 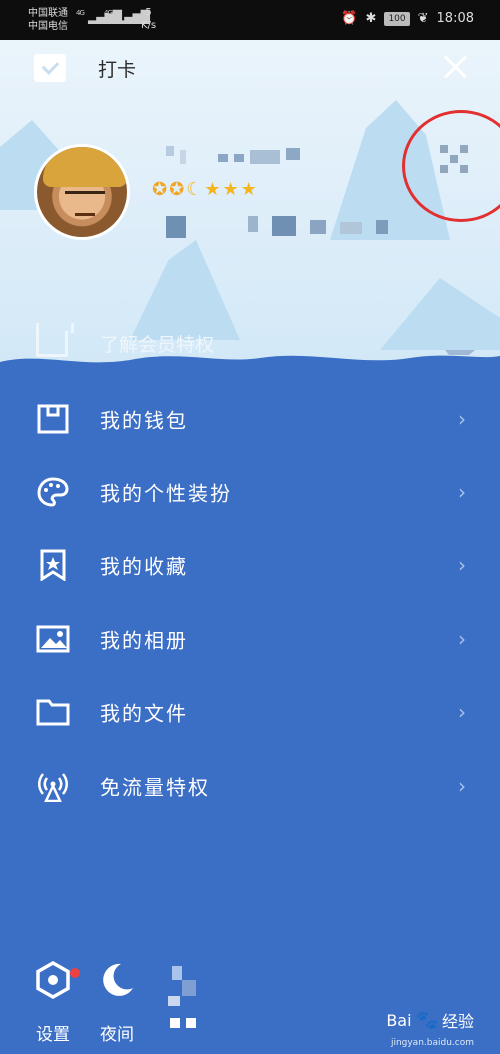 I want to click on menu-item-favorites: 我的收藏 ›, so click(x=250, y=565).